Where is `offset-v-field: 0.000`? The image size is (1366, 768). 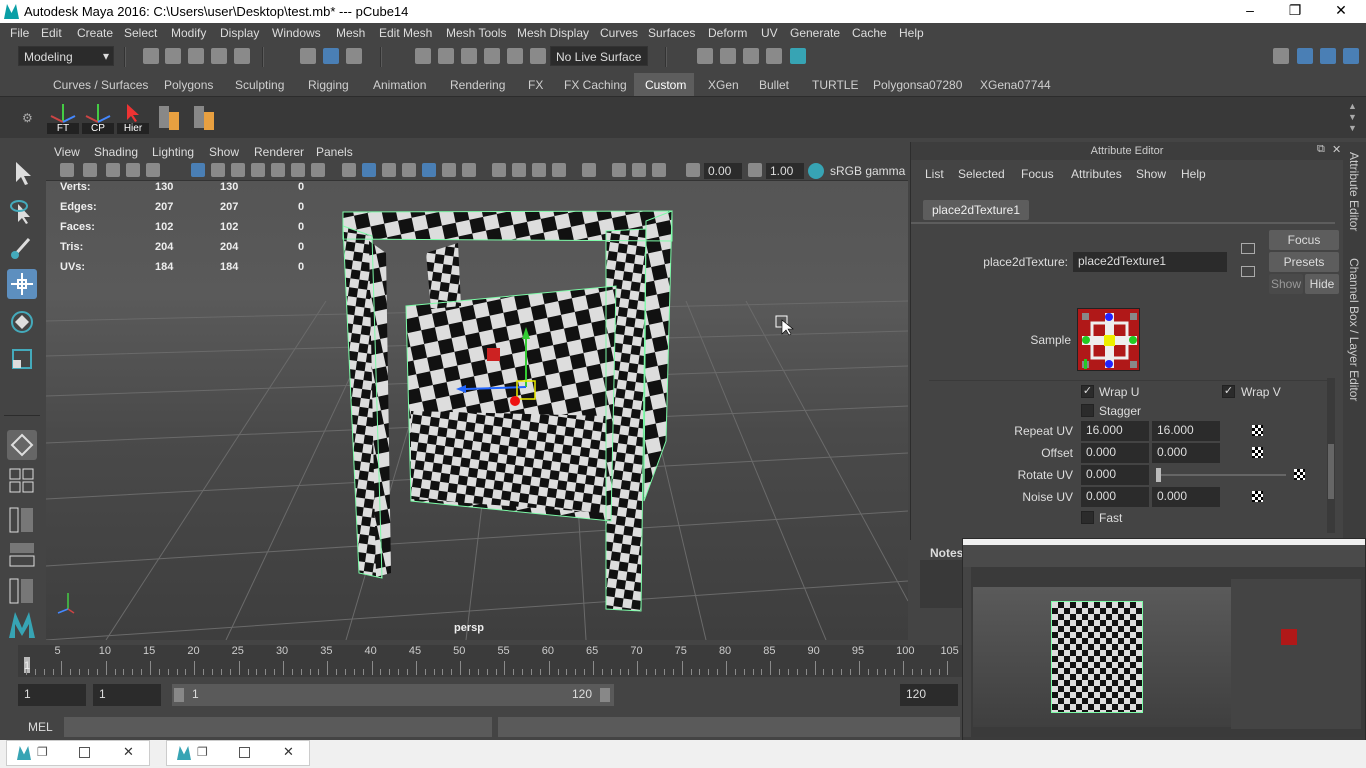 offset-v-field: 0.000 is located at coordinates (1186, 453).